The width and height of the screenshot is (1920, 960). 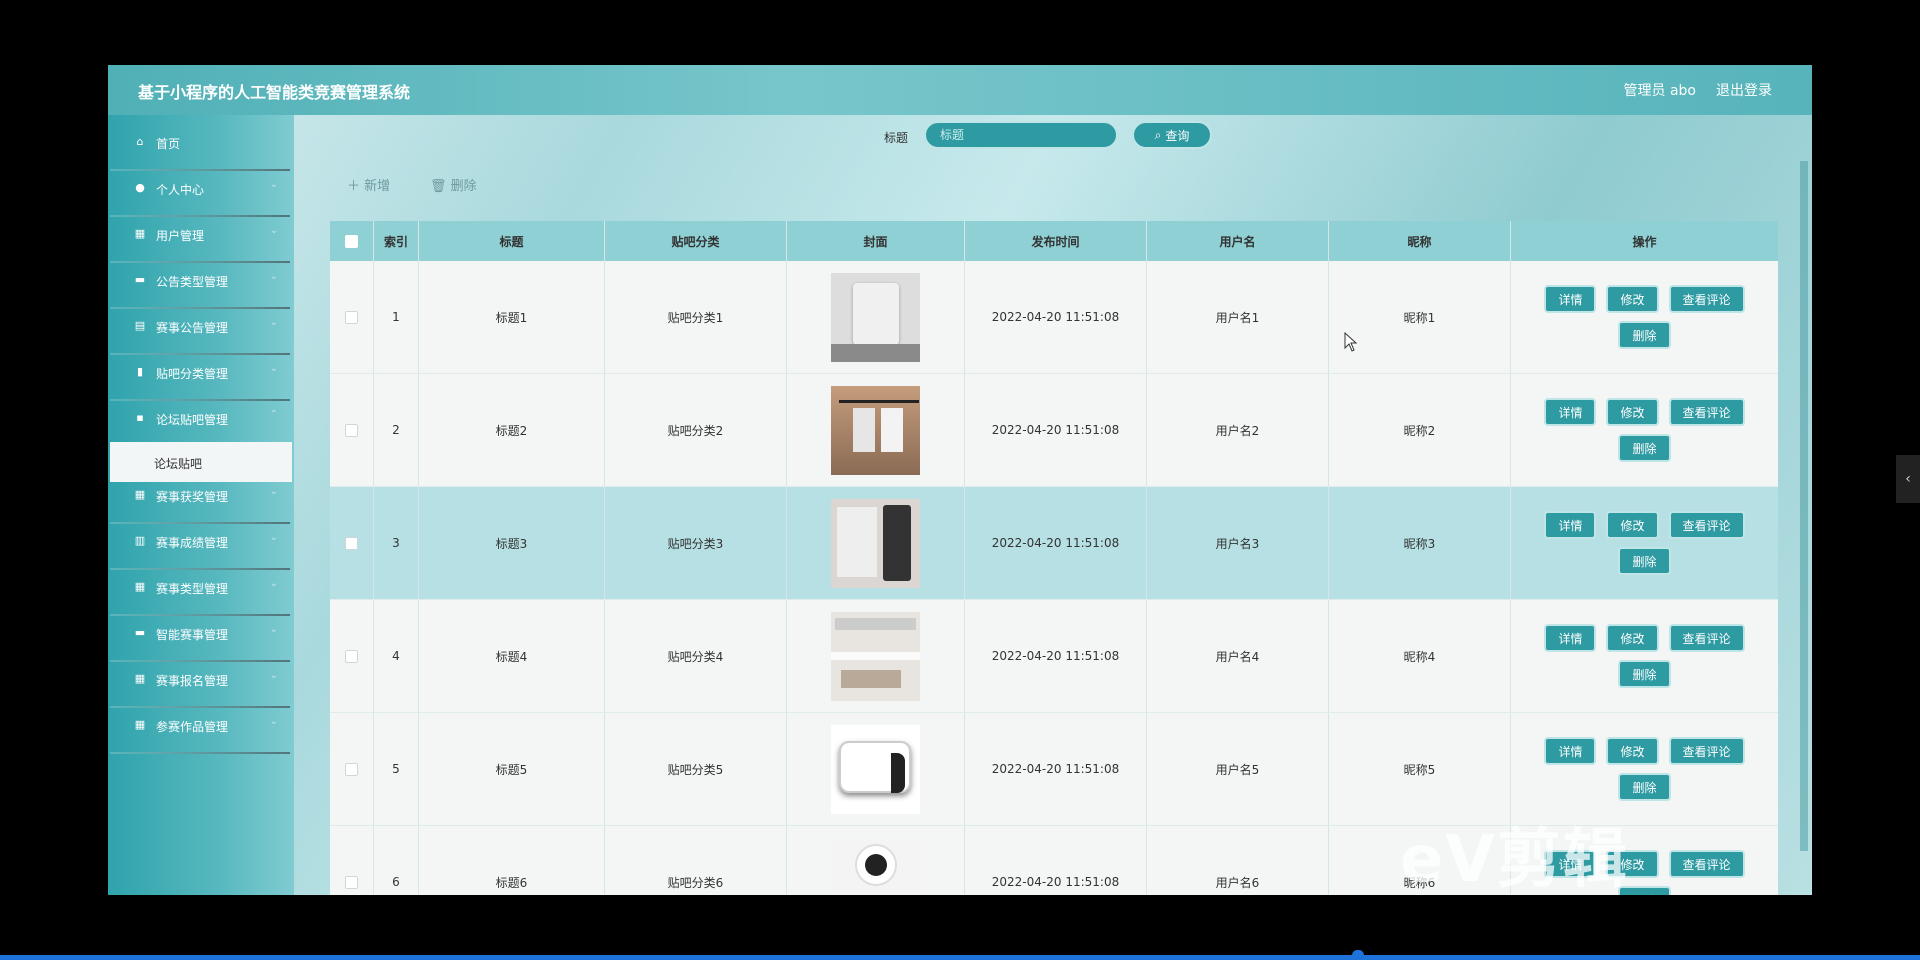 I want to click on logout-link: 退出登录, so click(x=1744, y=90).